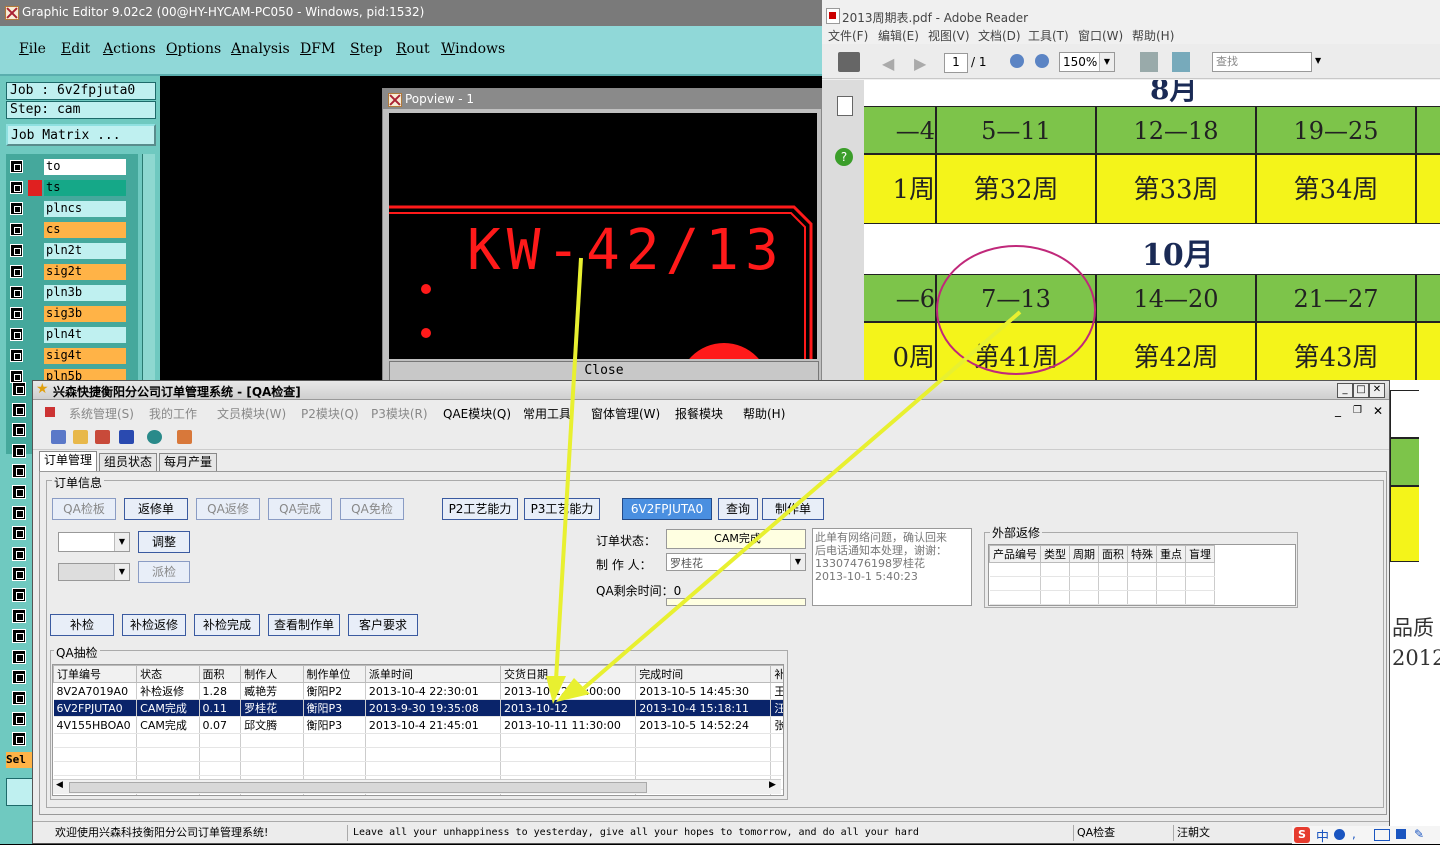 Image resolution: width=1440 pixels, height=845 pixels. What do you see at coordinates (848, 35) in the screenshot?
I see `reader-menu-item: 文件(F)` at bounding box center [848, 35].